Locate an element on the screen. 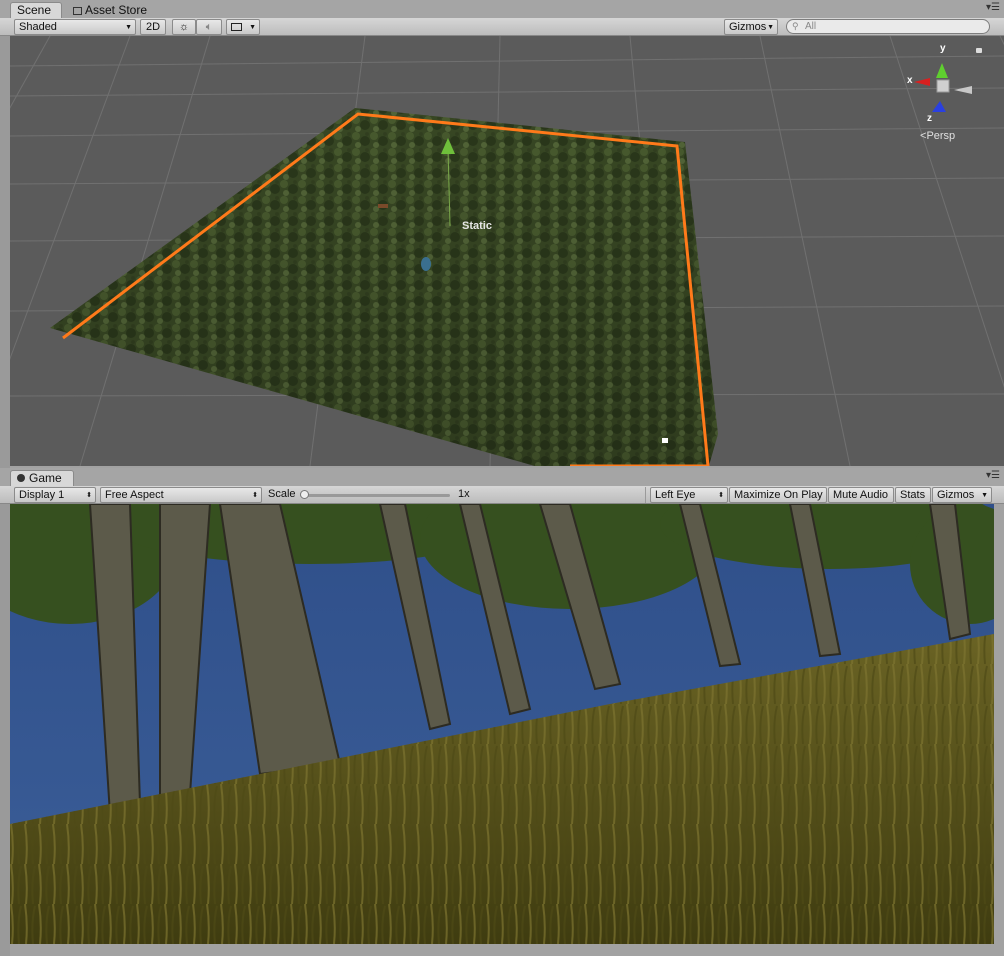 This screenshot has height=956, width=1004. tab-asset-store: Asset Store is located at coordinates (114, 10).